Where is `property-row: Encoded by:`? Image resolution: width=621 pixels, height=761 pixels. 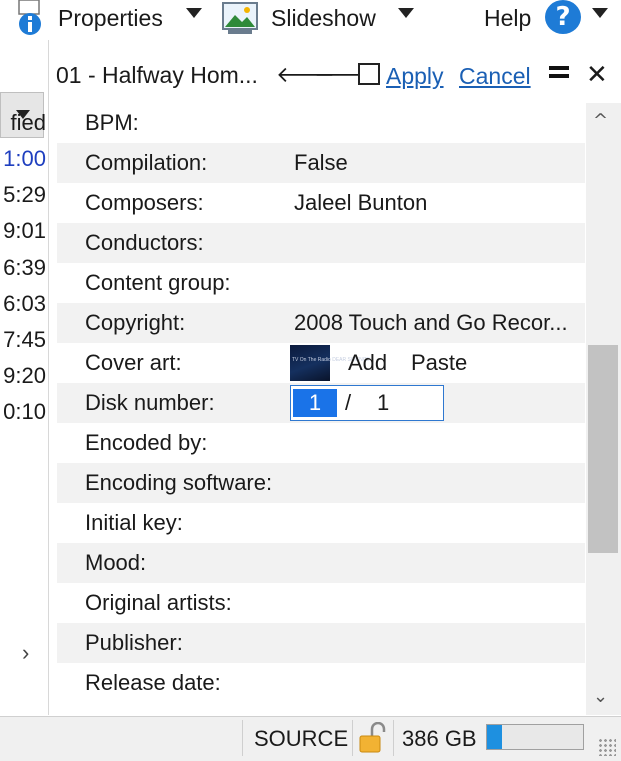
property-row: Encoded by: is located at coordinates (321, 443).